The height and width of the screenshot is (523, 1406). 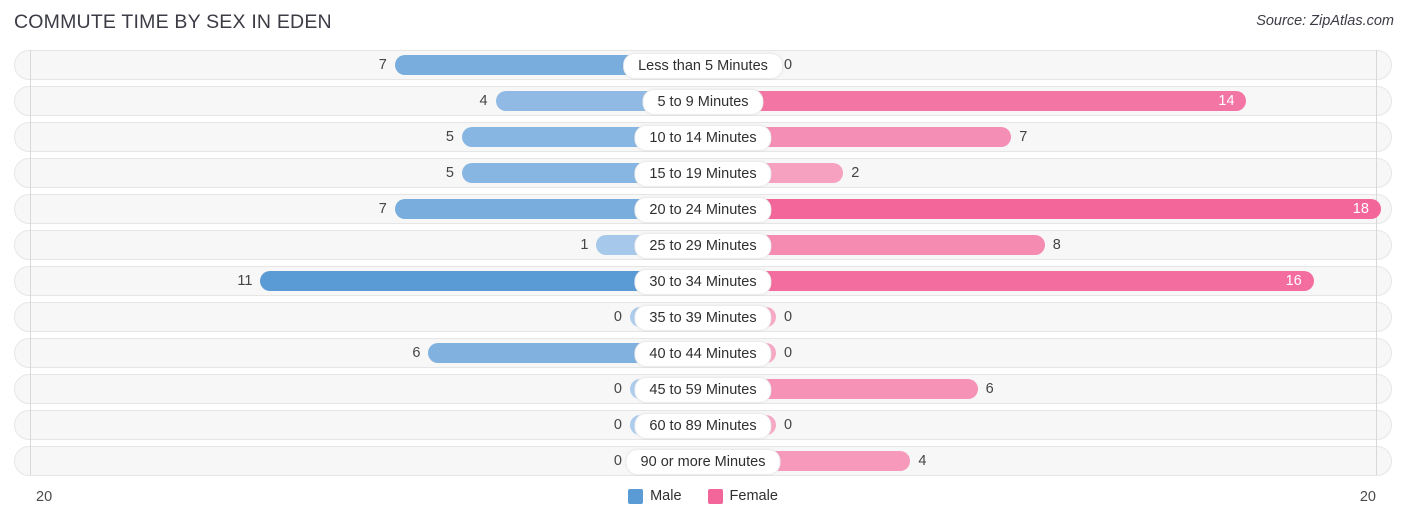 I want to click on category-label: 25 to 29 Minutes, so click(x=703, y=246).